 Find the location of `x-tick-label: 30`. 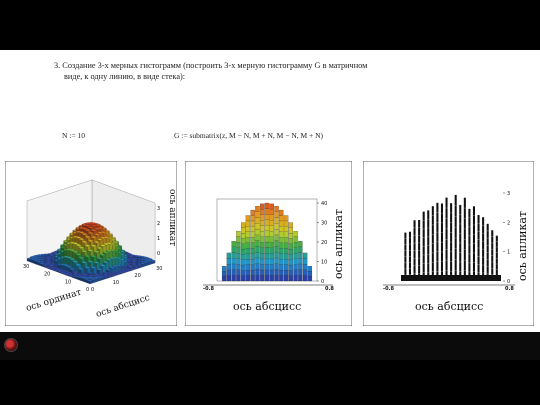

x-tick-label: 30 is located at coordinates (159, 269).